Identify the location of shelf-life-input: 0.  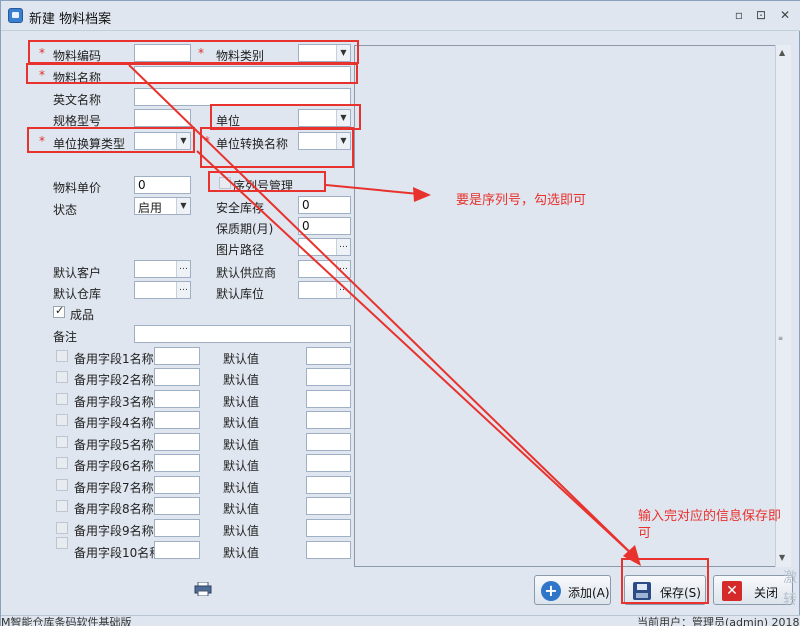
(324, 226).